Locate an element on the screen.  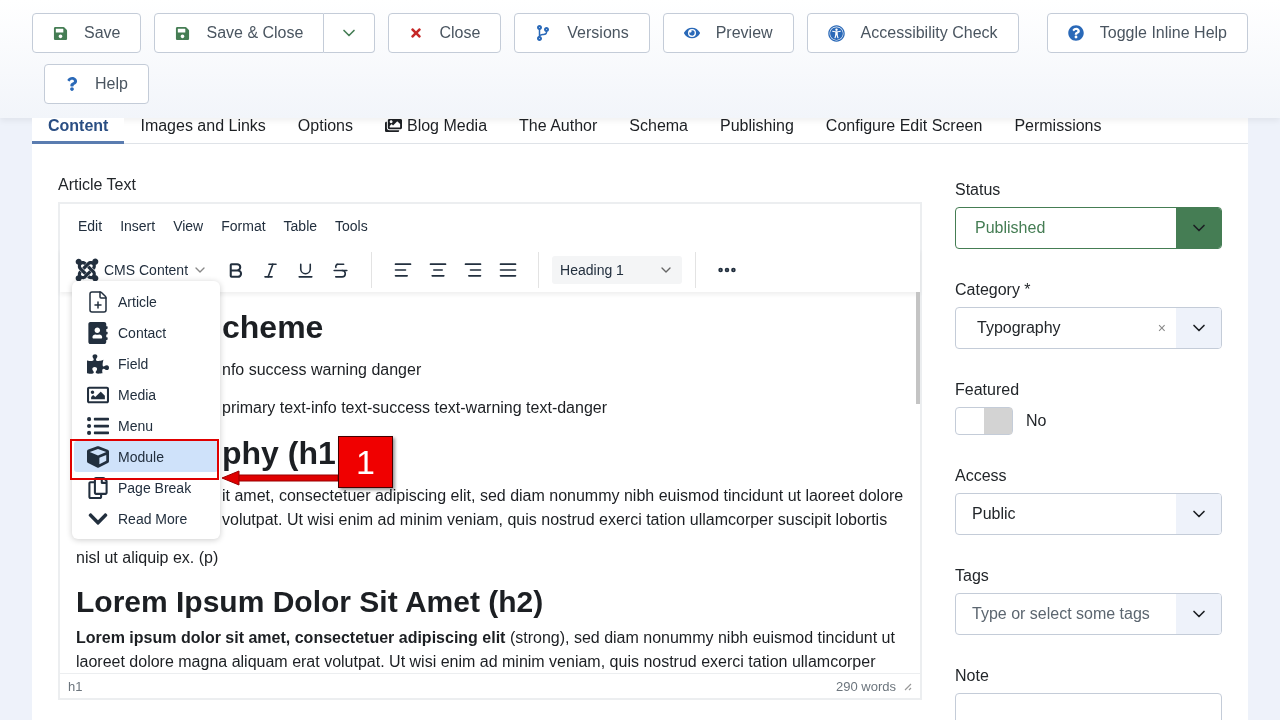
tab: Content is located at coordinates (78, 131).